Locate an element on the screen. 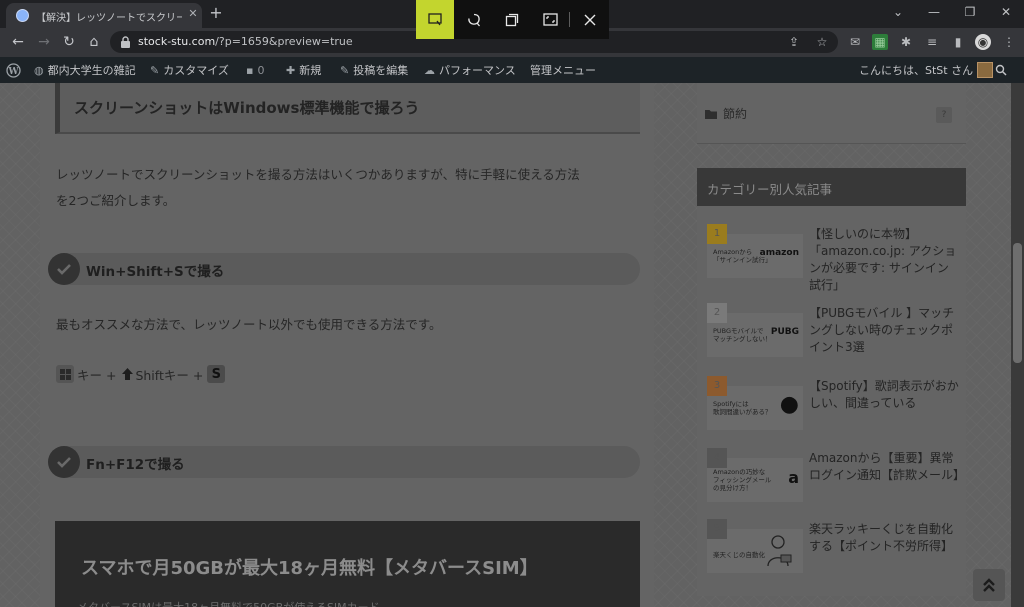 This screenshot has width=1024, height=607. user-avatar is located at coordinates (985, 70).